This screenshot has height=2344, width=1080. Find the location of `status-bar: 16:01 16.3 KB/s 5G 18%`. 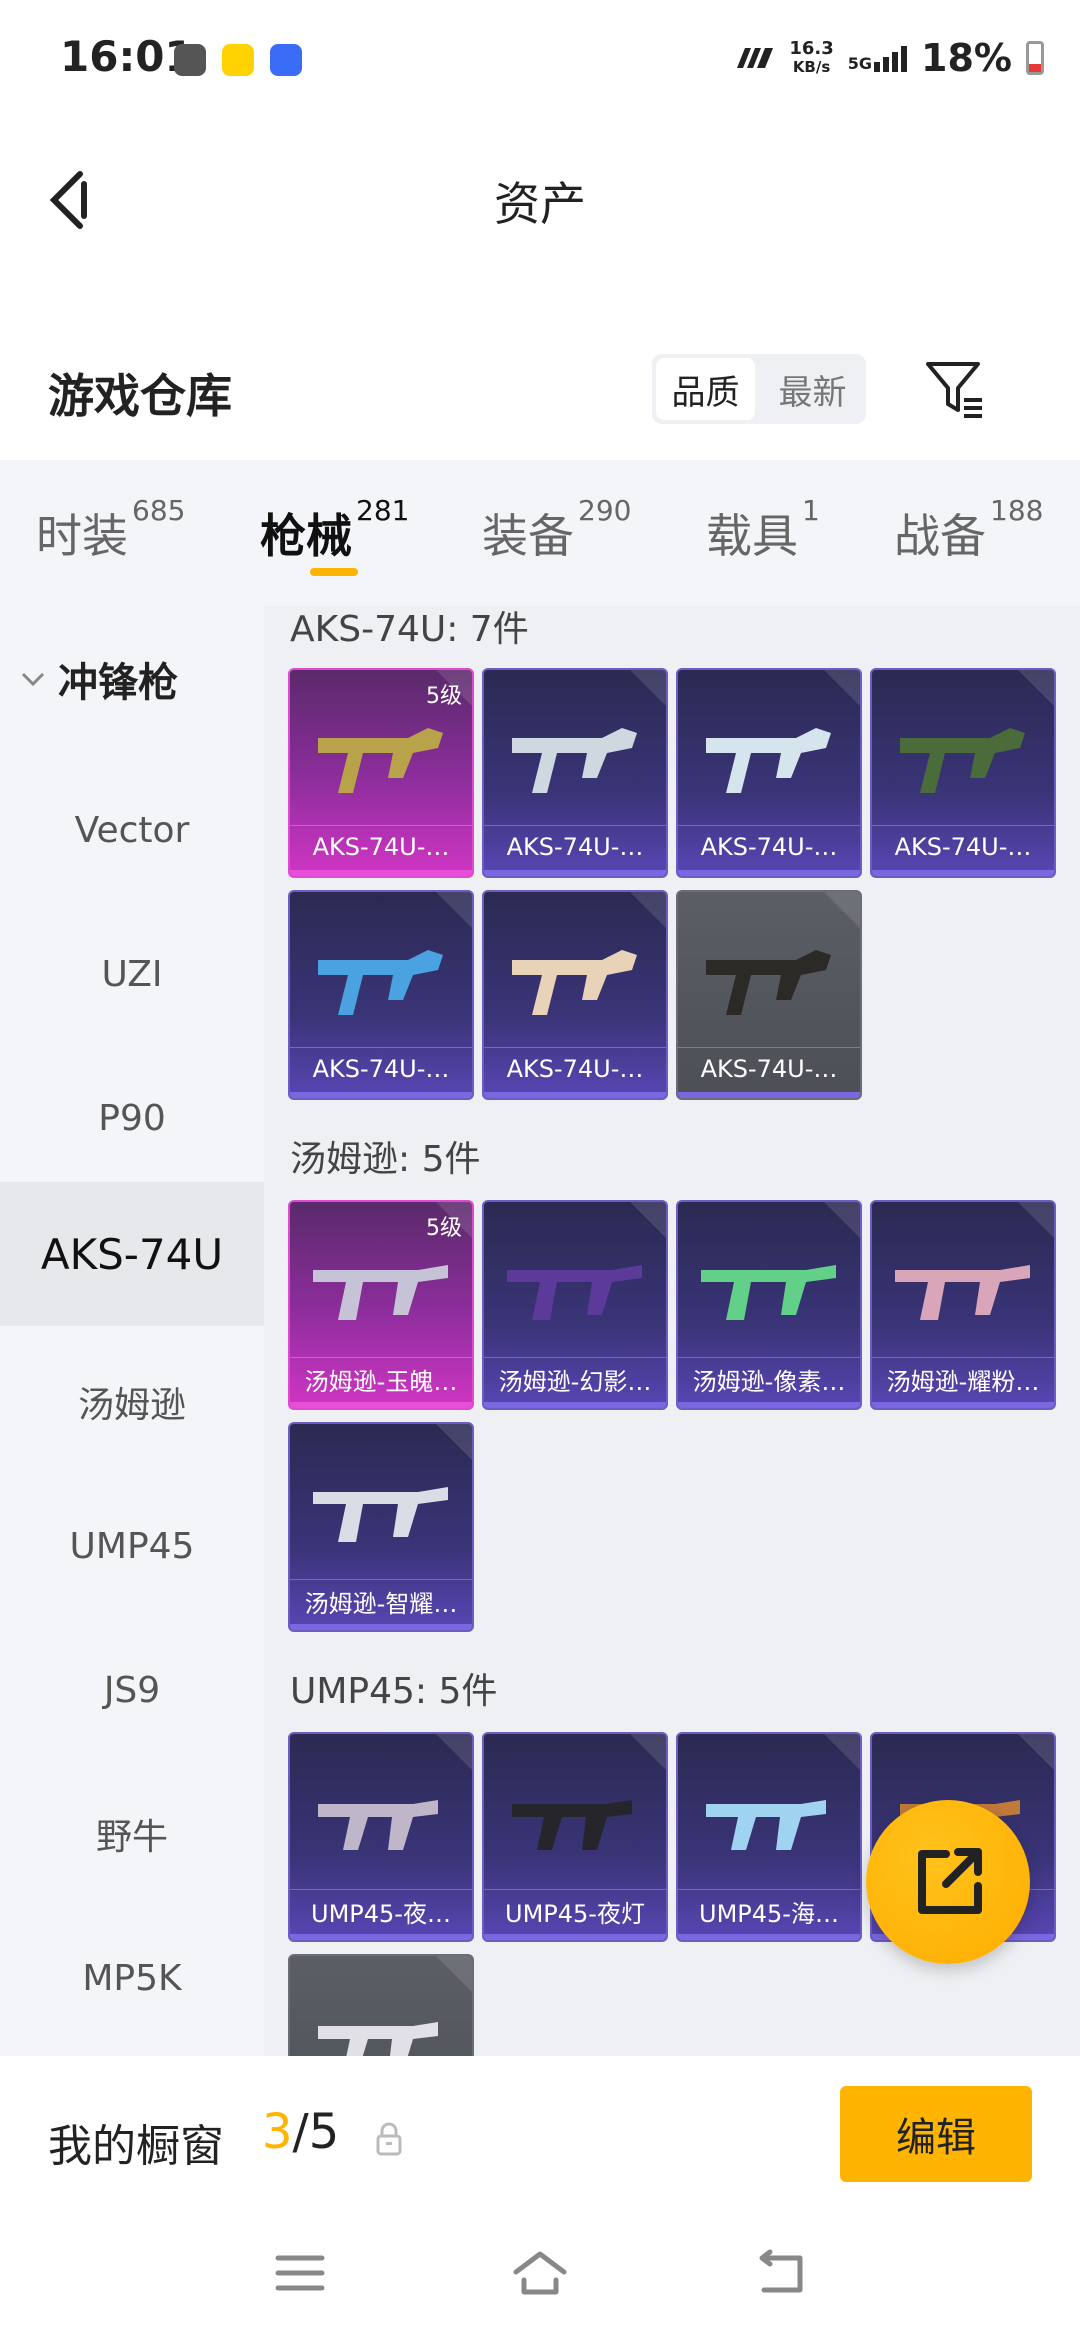

status-bar: 16:01 16.3 KB/s 5G 18% is located at coordinates (540, 60).